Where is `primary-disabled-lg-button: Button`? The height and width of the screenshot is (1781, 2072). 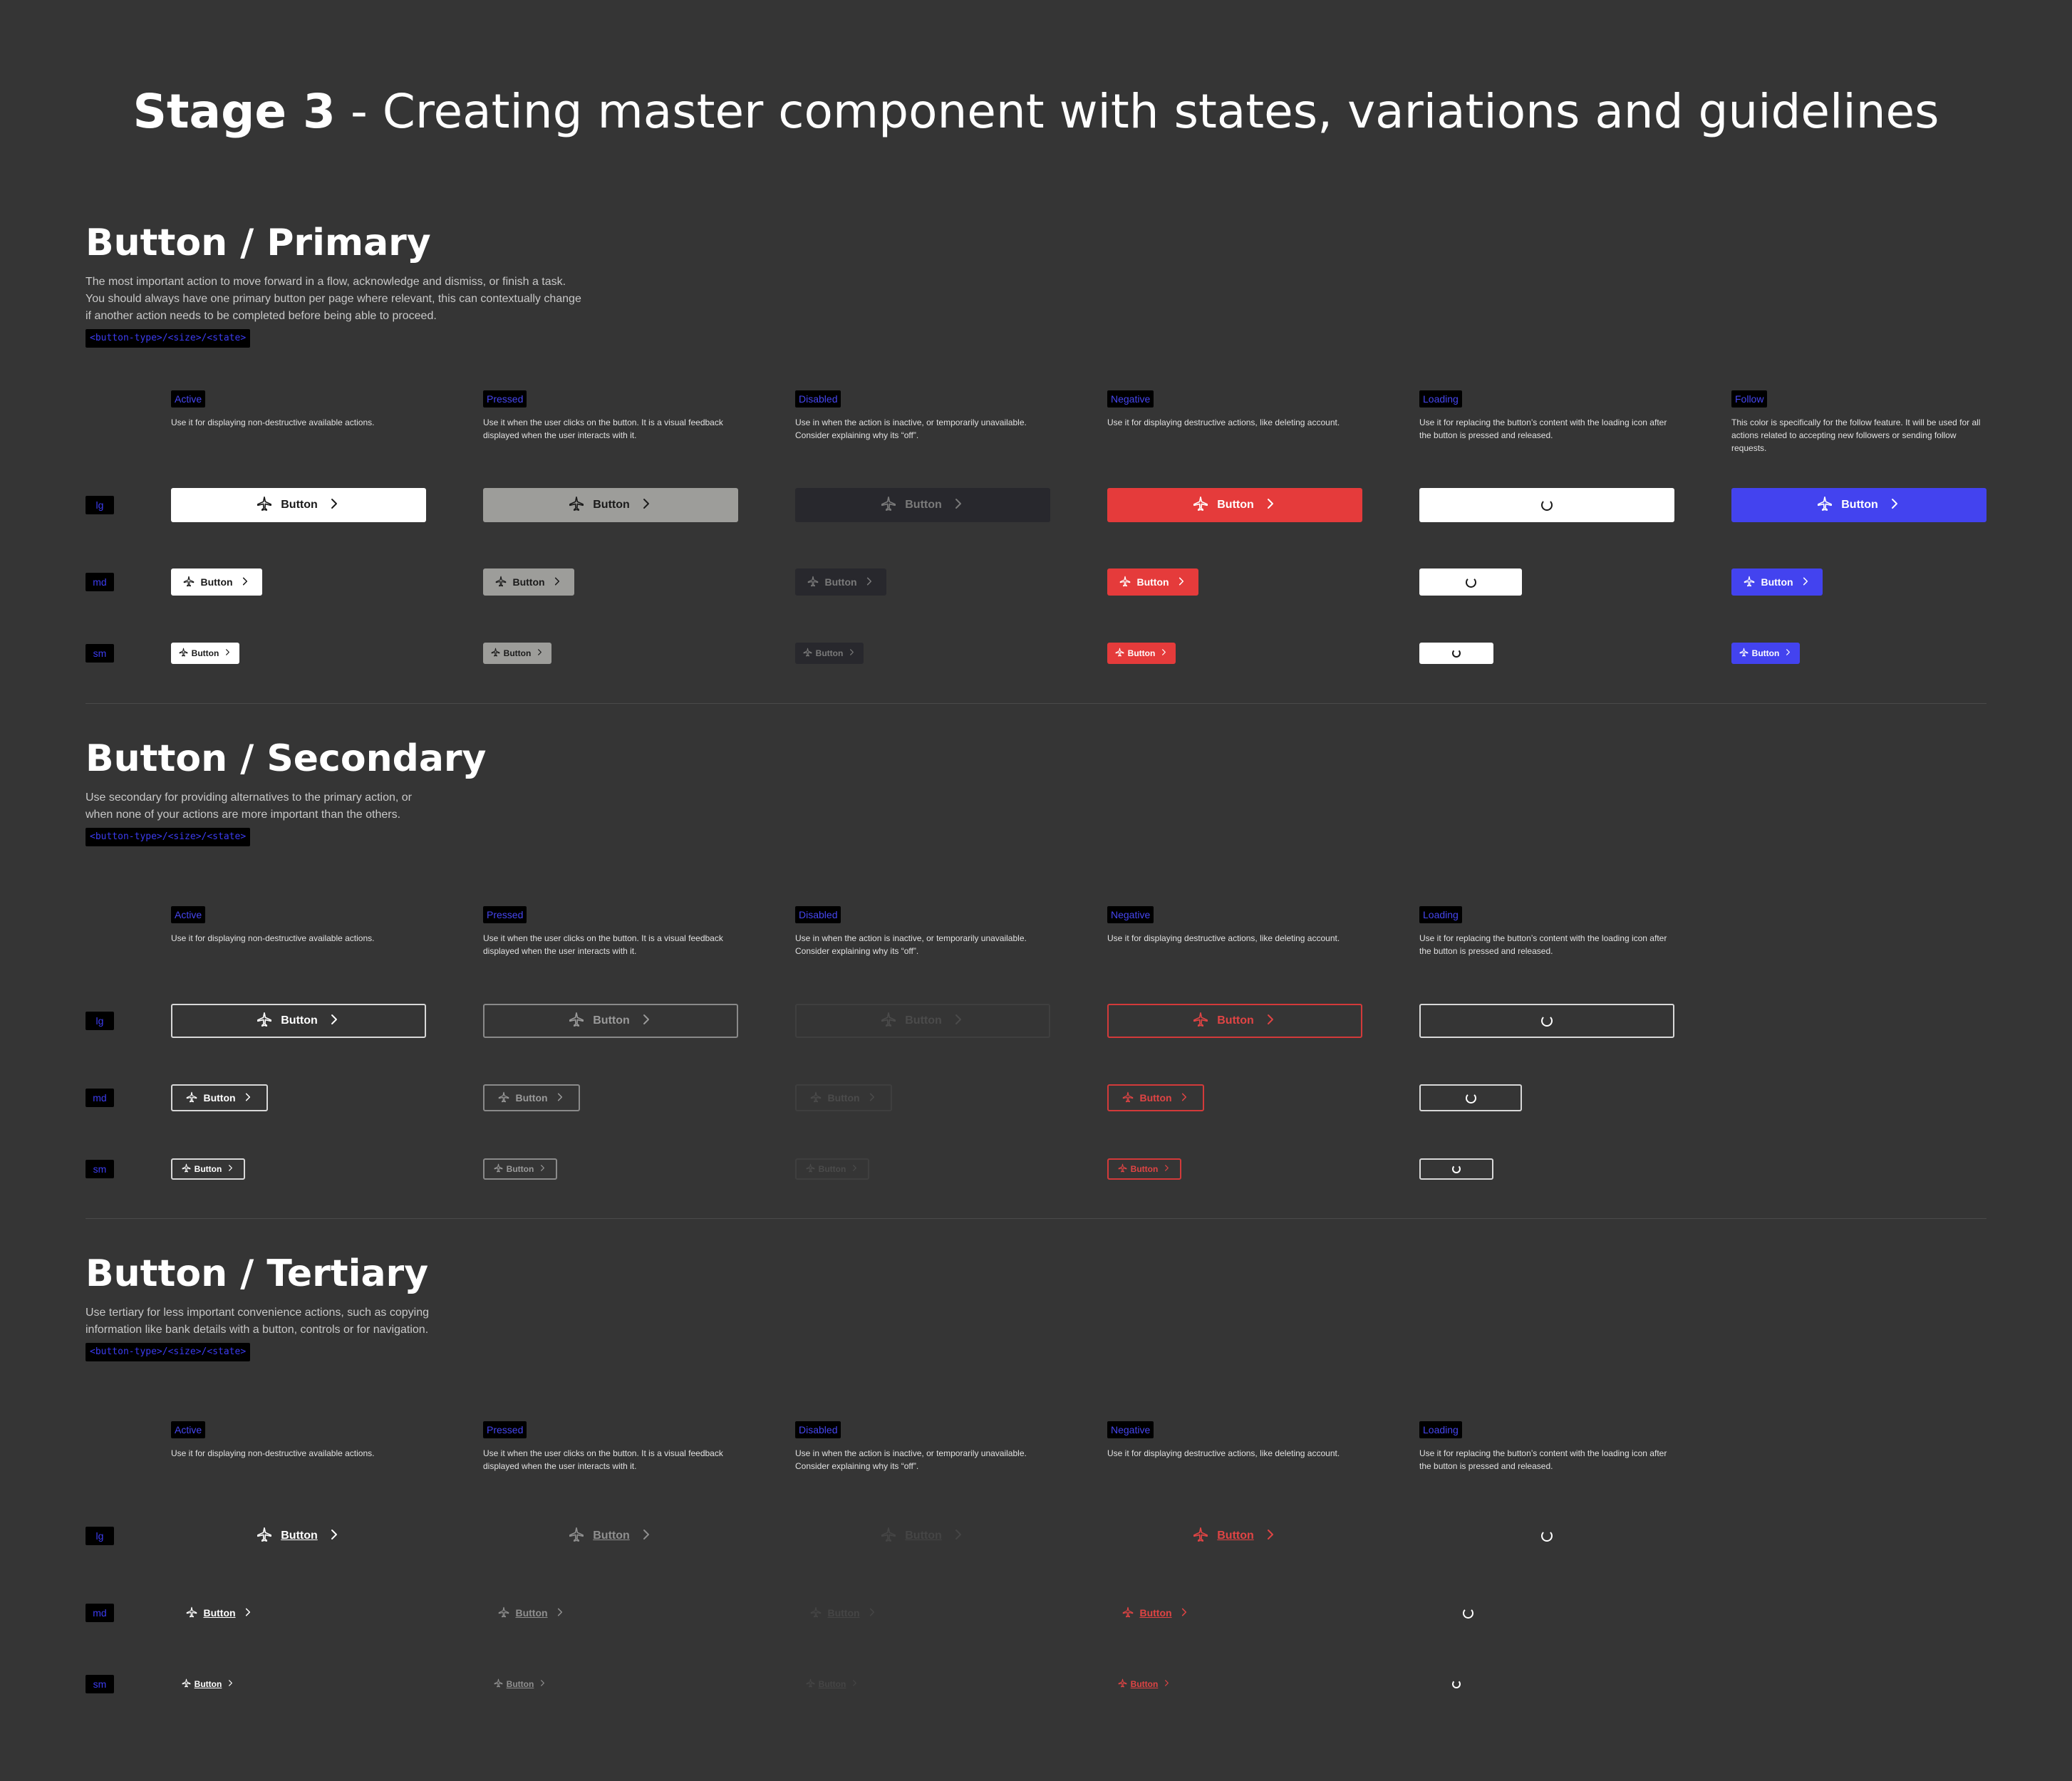 primary-disabled-lg-button: Button is located at coordinates (922, 505).